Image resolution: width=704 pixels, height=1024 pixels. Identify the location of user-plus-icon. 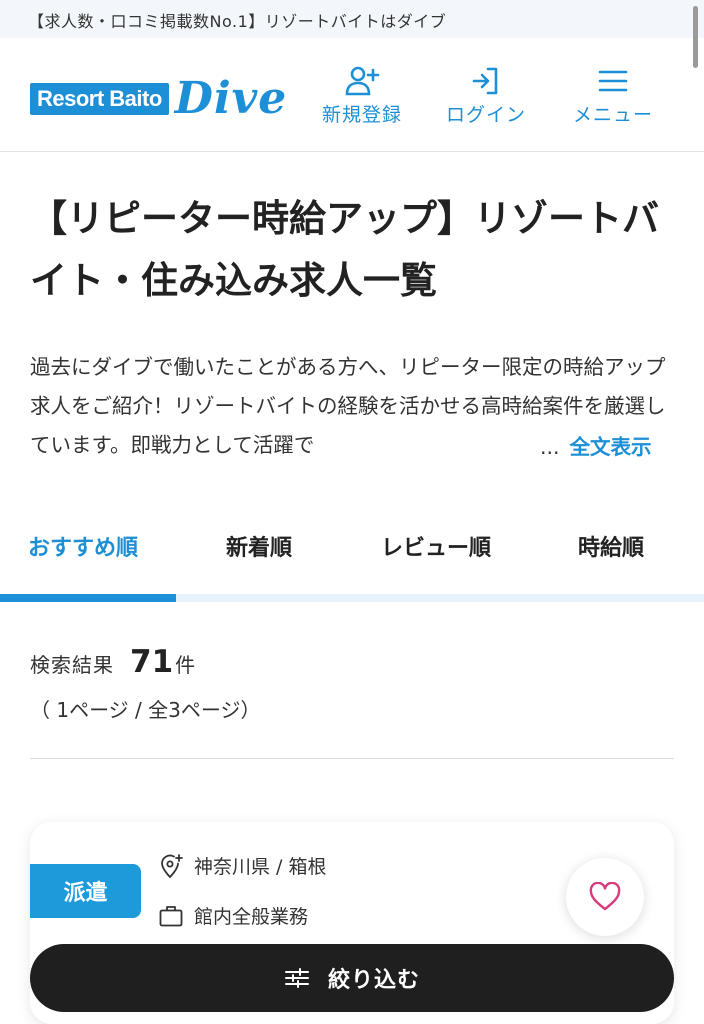
(362, 81).